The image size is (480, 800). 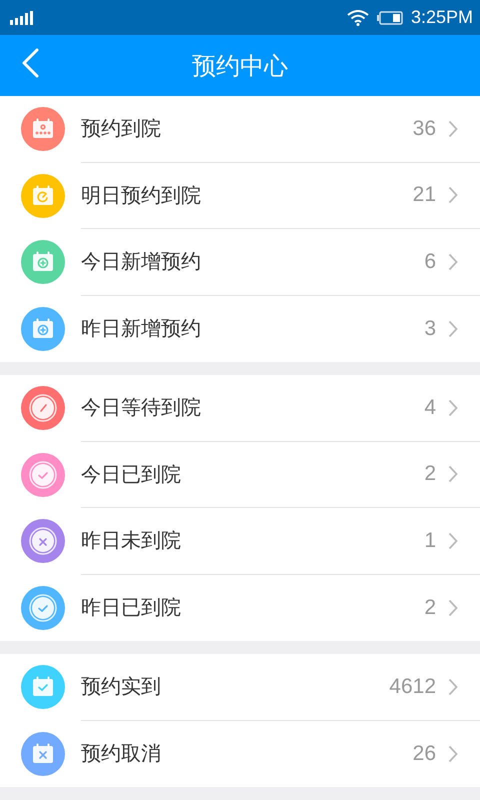 I want to click on item-label: 今日等待到院, so click(x=141, y=408).